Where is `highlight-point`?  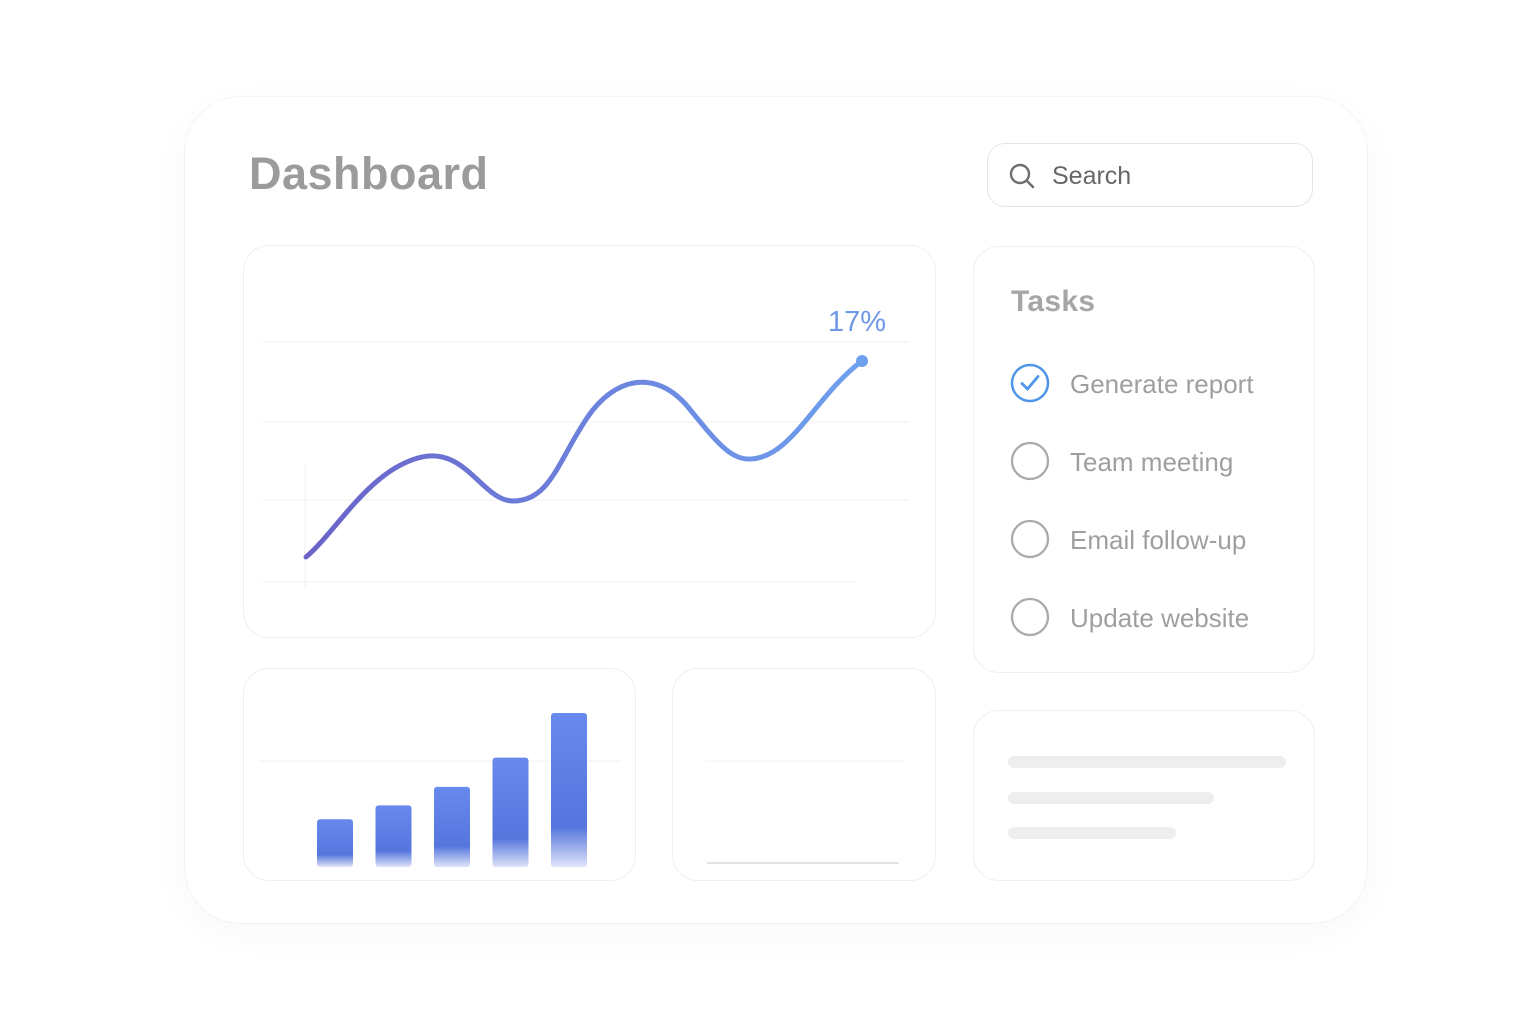 highlight-point is located at coordinates (862, 361).